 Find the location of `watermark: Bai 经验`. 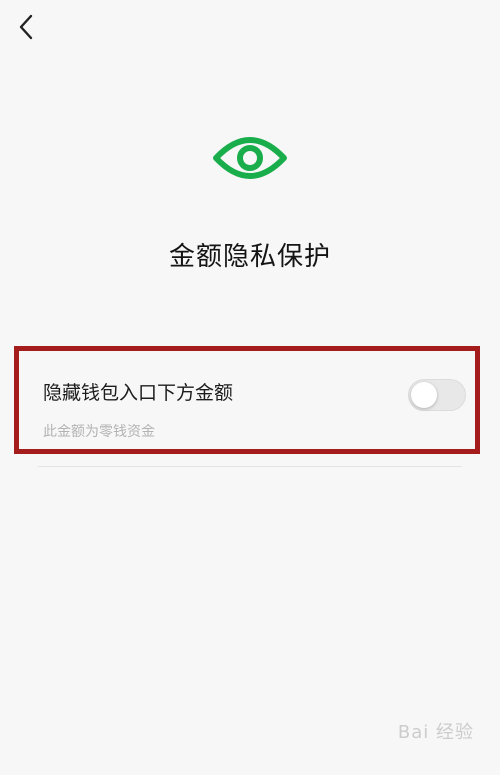

watermark: Bai 经验 is located at coordinates (435, 732).